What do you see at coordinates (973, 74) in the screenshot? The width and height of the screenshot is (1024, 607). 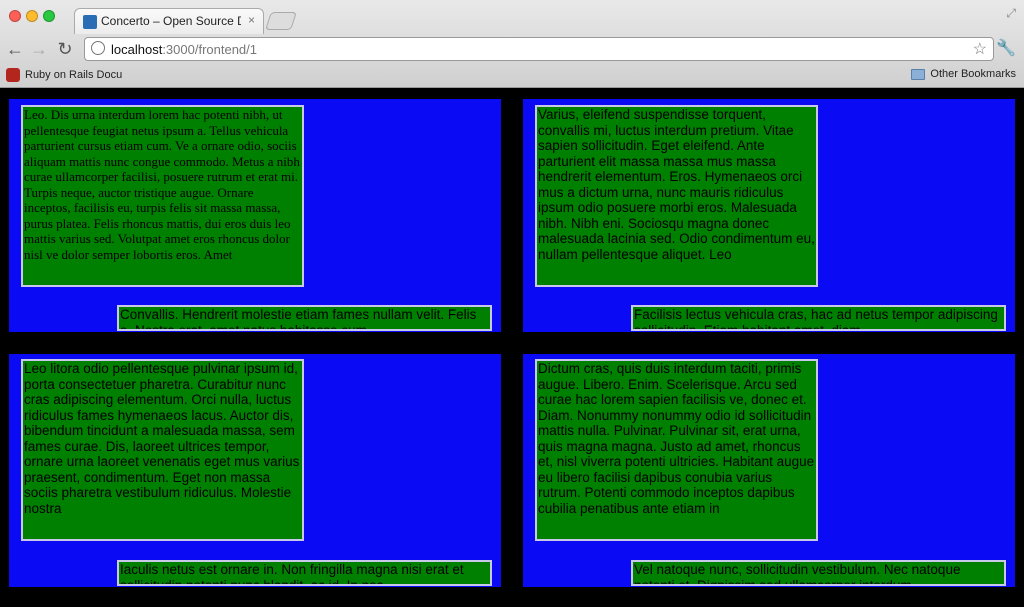 I see `bookmark-label: Other Bookmarks` at bounding box center [973, 74].